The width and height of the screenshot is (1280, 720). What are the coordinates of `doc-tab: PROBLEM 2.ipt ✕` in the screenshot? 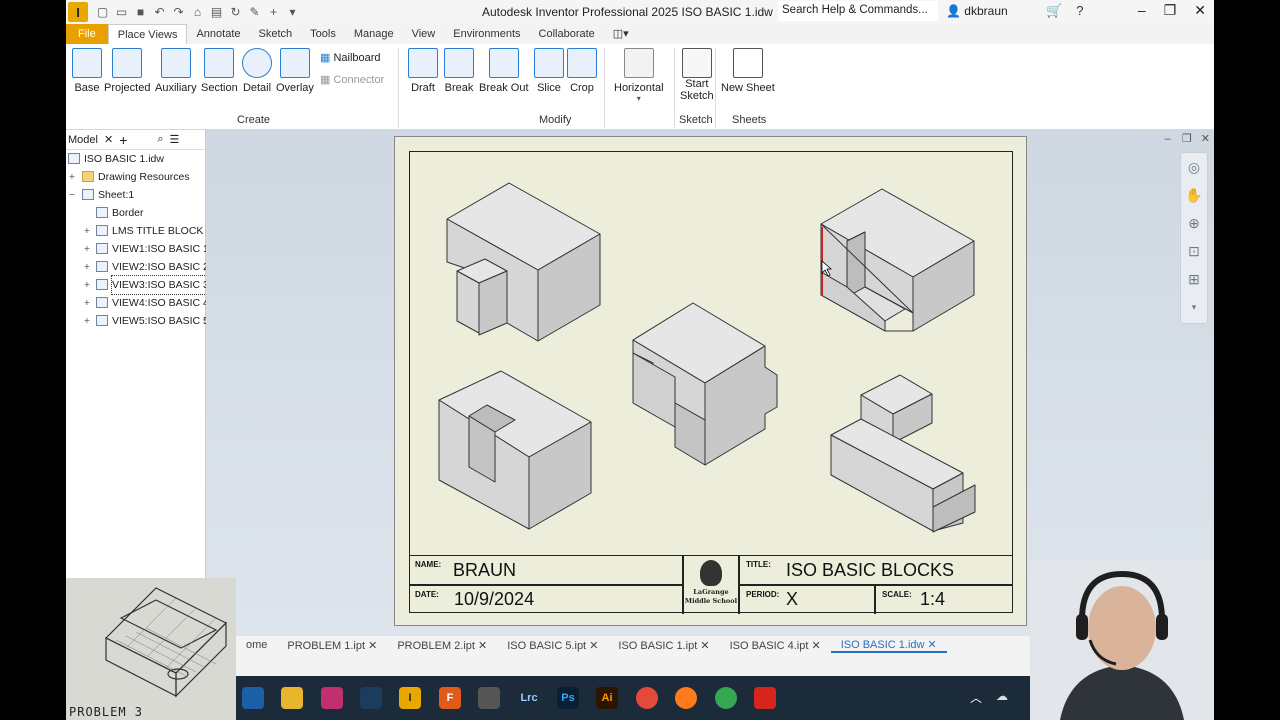 It's located at (442, 645).